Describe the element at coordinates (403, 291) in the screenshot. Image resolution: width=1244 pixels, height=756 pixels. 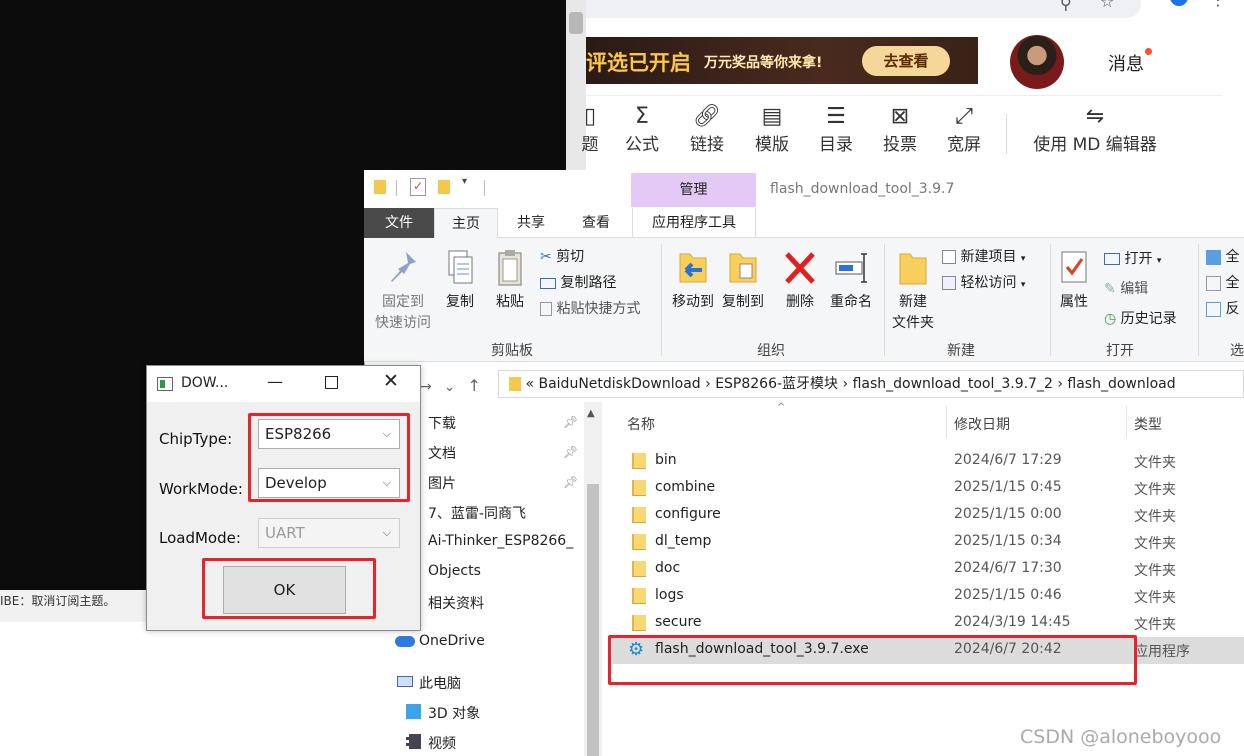
I see `pin-quick-access-button: 固定到 快速访问` at that location.